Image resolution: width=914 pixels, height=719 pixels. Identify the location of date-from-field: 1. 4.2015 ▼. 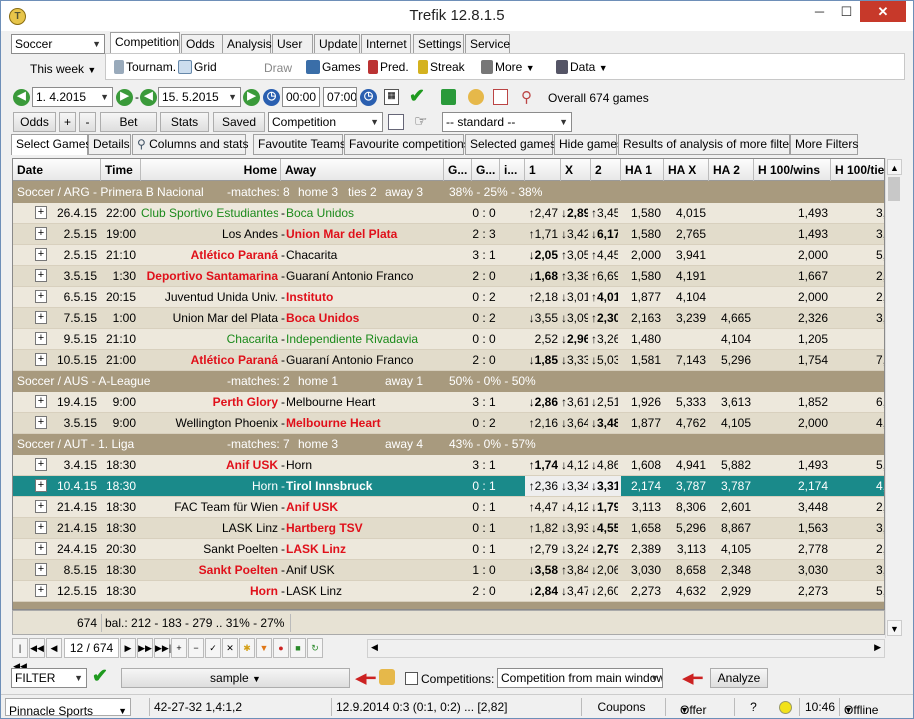
(72, 97).